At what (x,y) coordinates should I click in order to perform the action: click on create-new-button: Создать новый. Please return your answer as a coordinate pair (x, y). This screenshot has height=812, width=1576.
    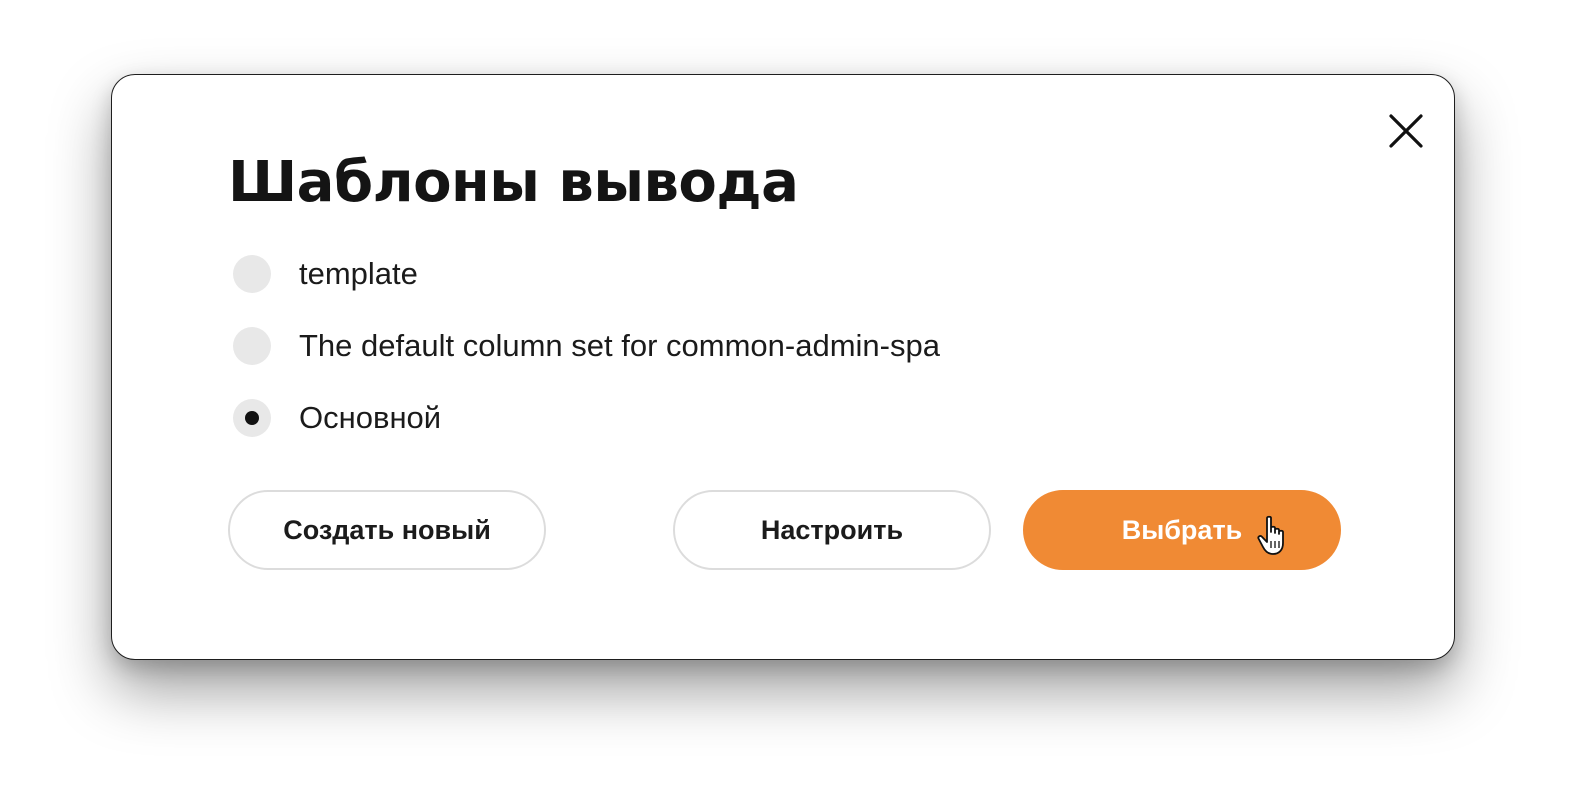
    Looking at the image, I should click on (387, 530).